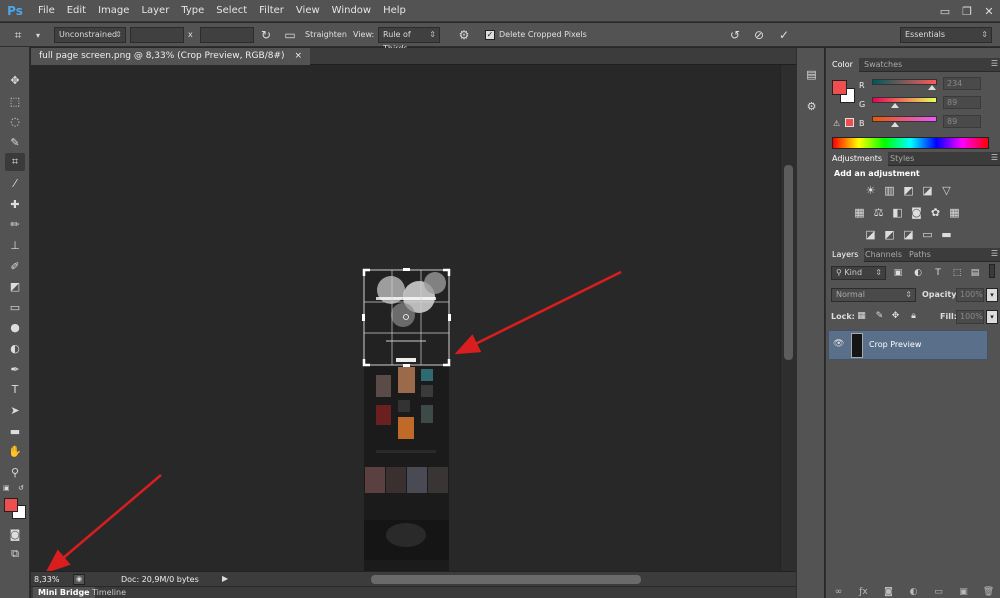 This screenshot has width=1000, height=598. I want to click on channel-g-knob, so click(894, 105).